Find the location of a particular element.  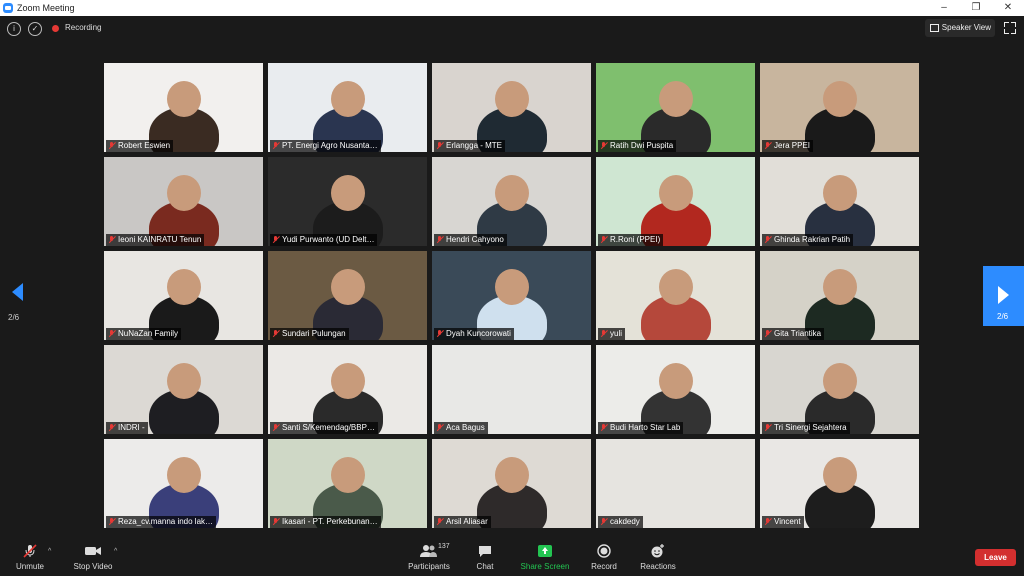

video-tile: R.Roni (PPEI) is located at coordinates (675, 201).